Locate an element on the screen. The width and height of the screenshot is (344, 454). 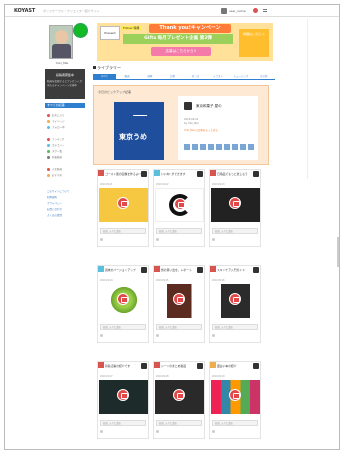
content-card: ゴースト風の画像を作るよ!! 2019.09.01 お気に入りに追加 is located at coordinates (123, 208).